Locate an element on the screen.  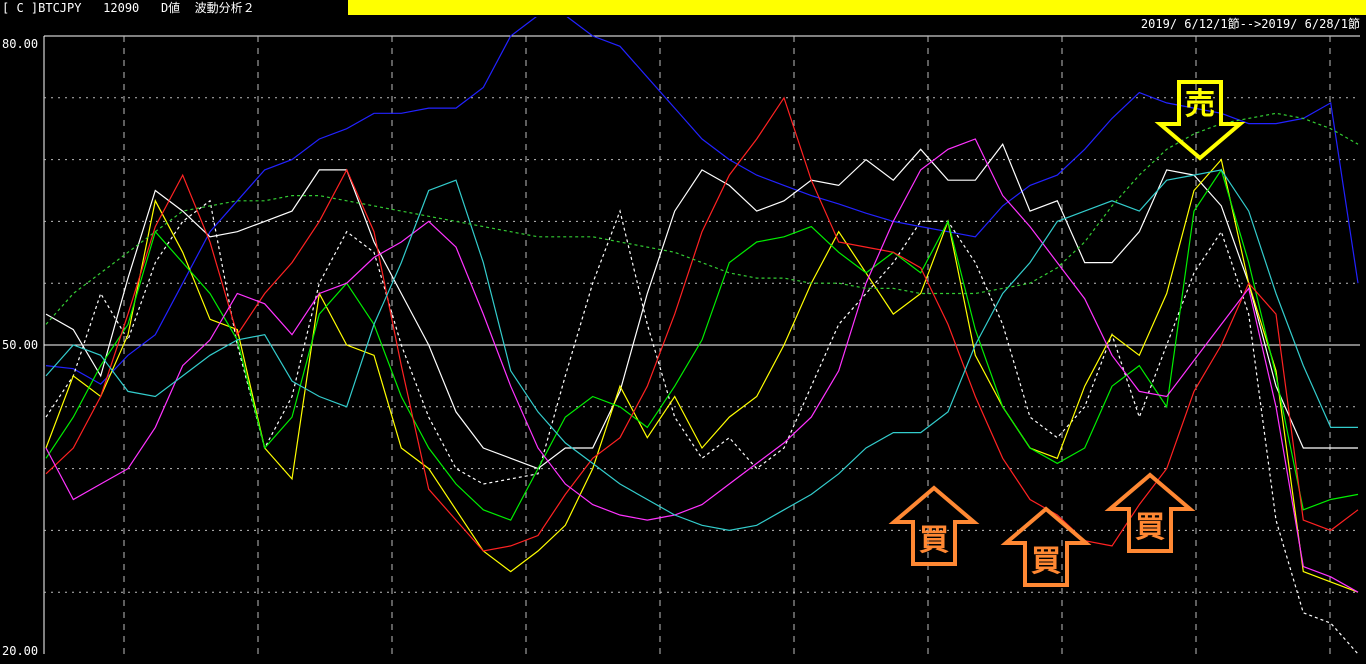
y-tick-label: 80.00 is located at coordinates (20, 44).